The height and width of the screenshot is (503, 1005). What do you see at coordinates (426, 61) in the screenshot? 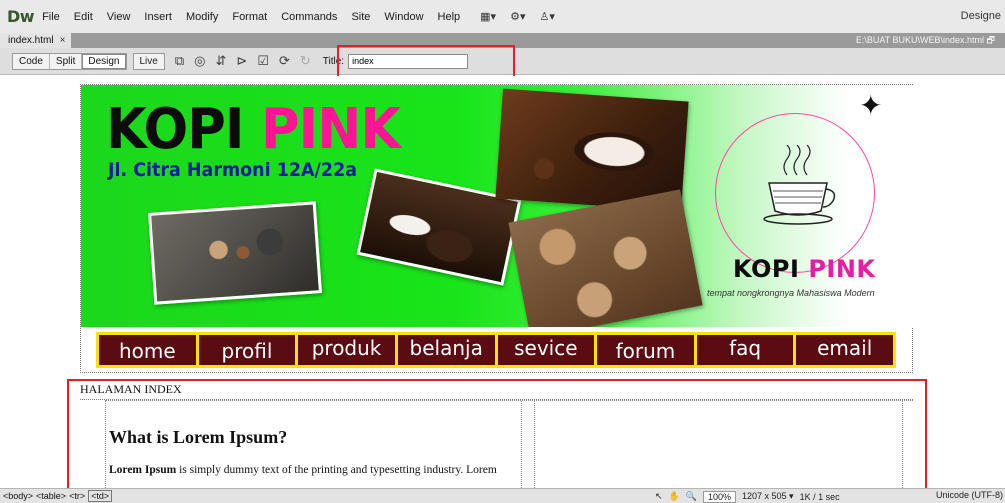
I see `title-highlight-box` at bounding box center [426, 61].